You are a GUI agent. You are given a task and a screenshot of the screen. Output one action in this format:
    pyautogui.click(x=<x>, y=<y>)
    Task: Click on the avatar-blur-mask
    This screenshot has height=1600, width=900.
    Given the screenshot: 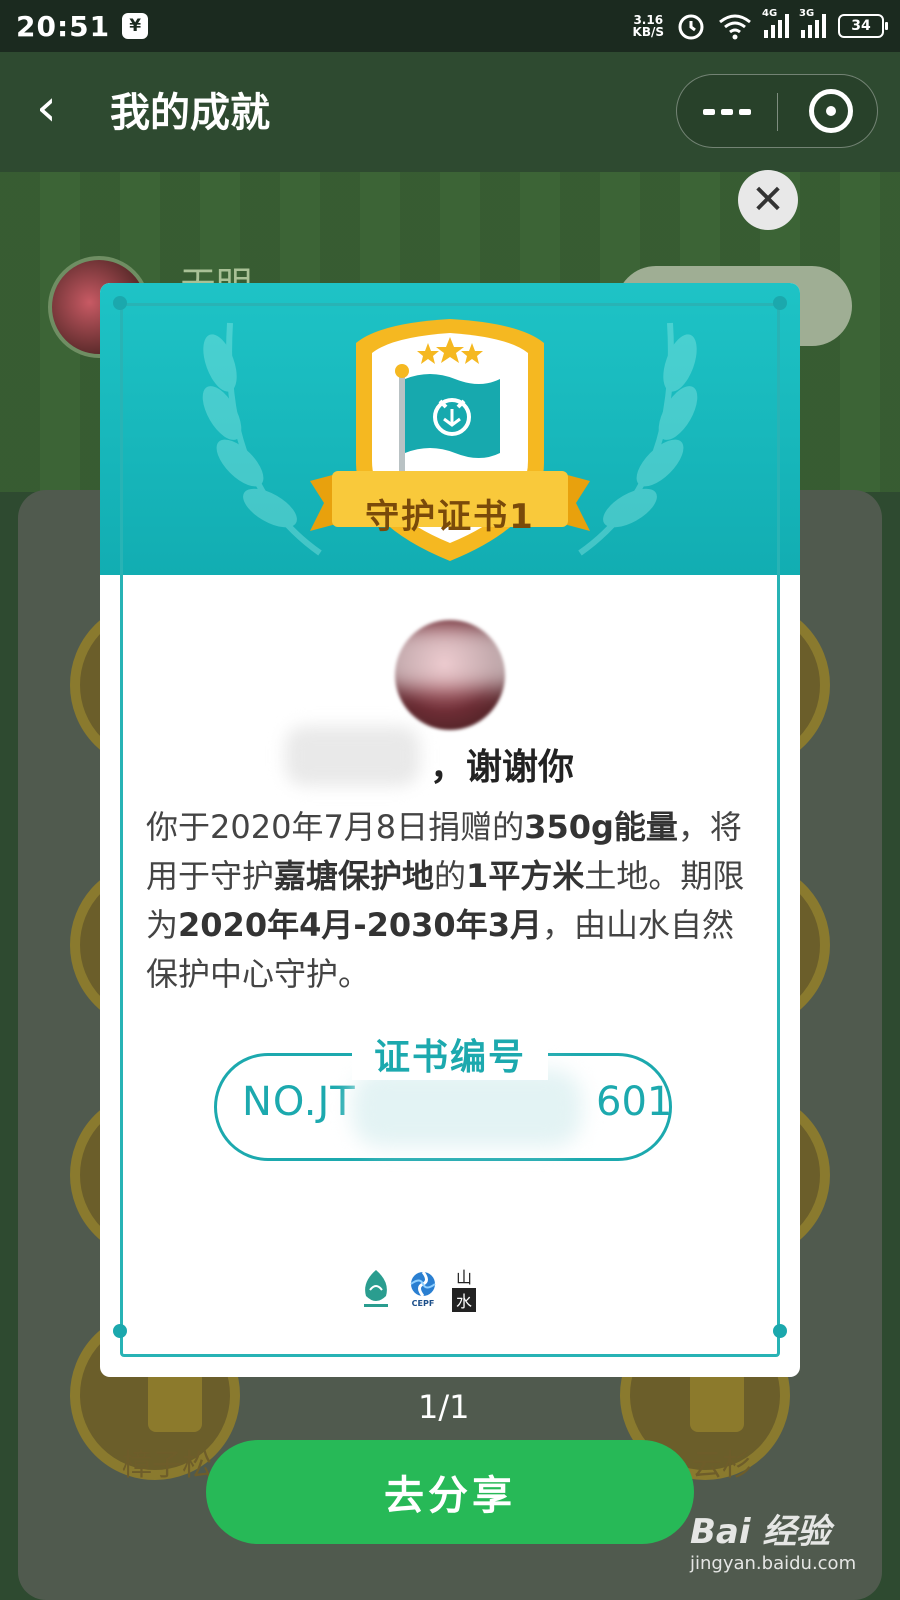 What is the action you would take?
    pyautogui.click(x=450, y=658)
    